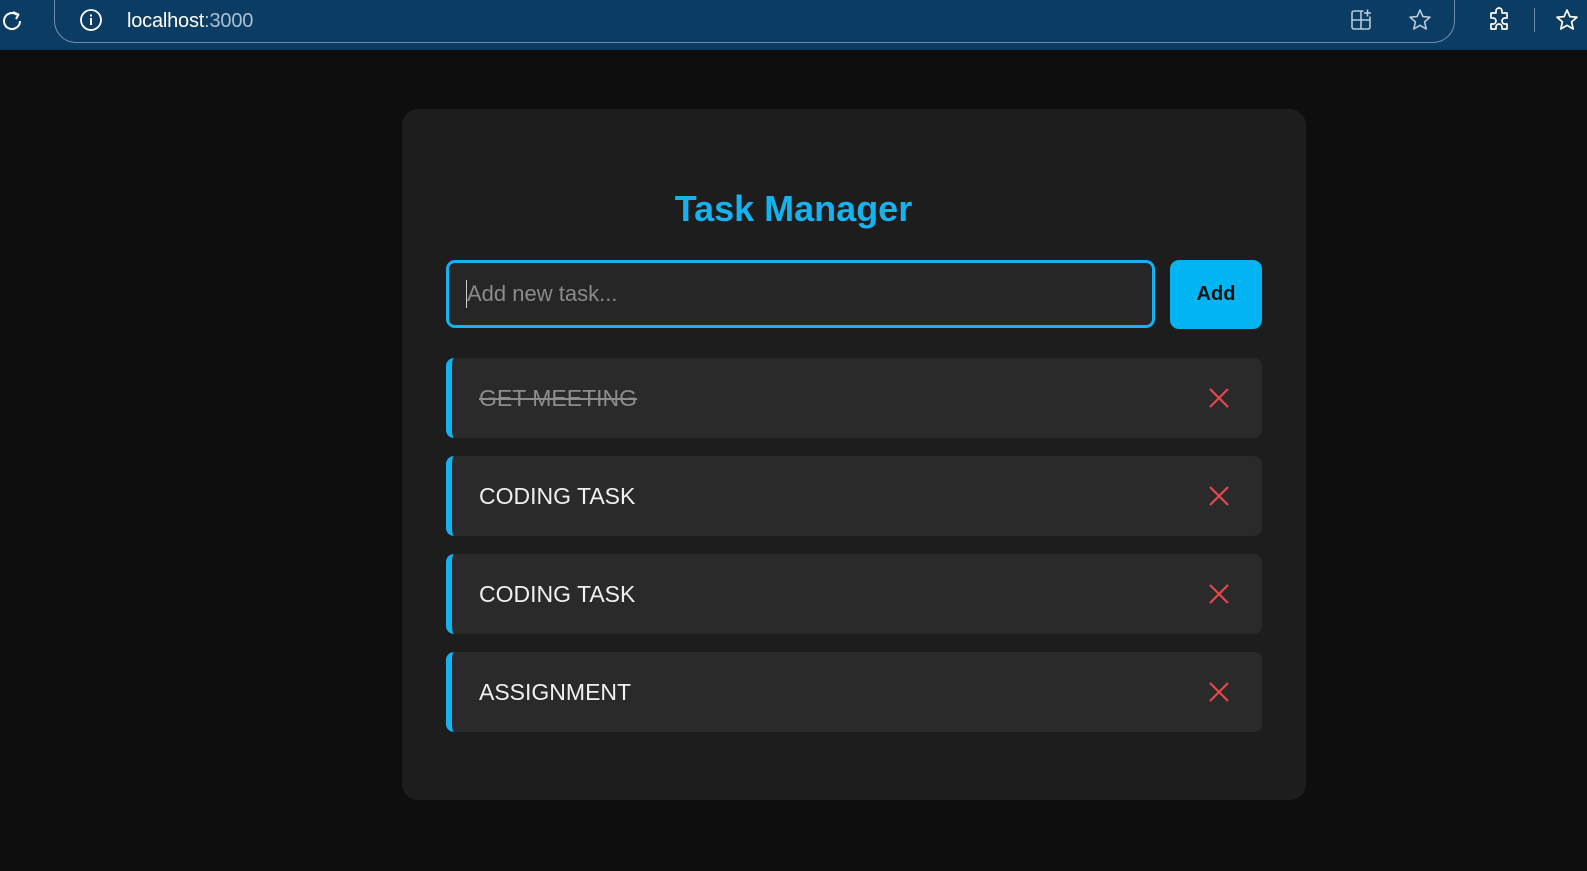 Image resolution: width=1587 pixels, height=871 pixels. I want to click on task-item: GET MEETING, so click(854, 398).